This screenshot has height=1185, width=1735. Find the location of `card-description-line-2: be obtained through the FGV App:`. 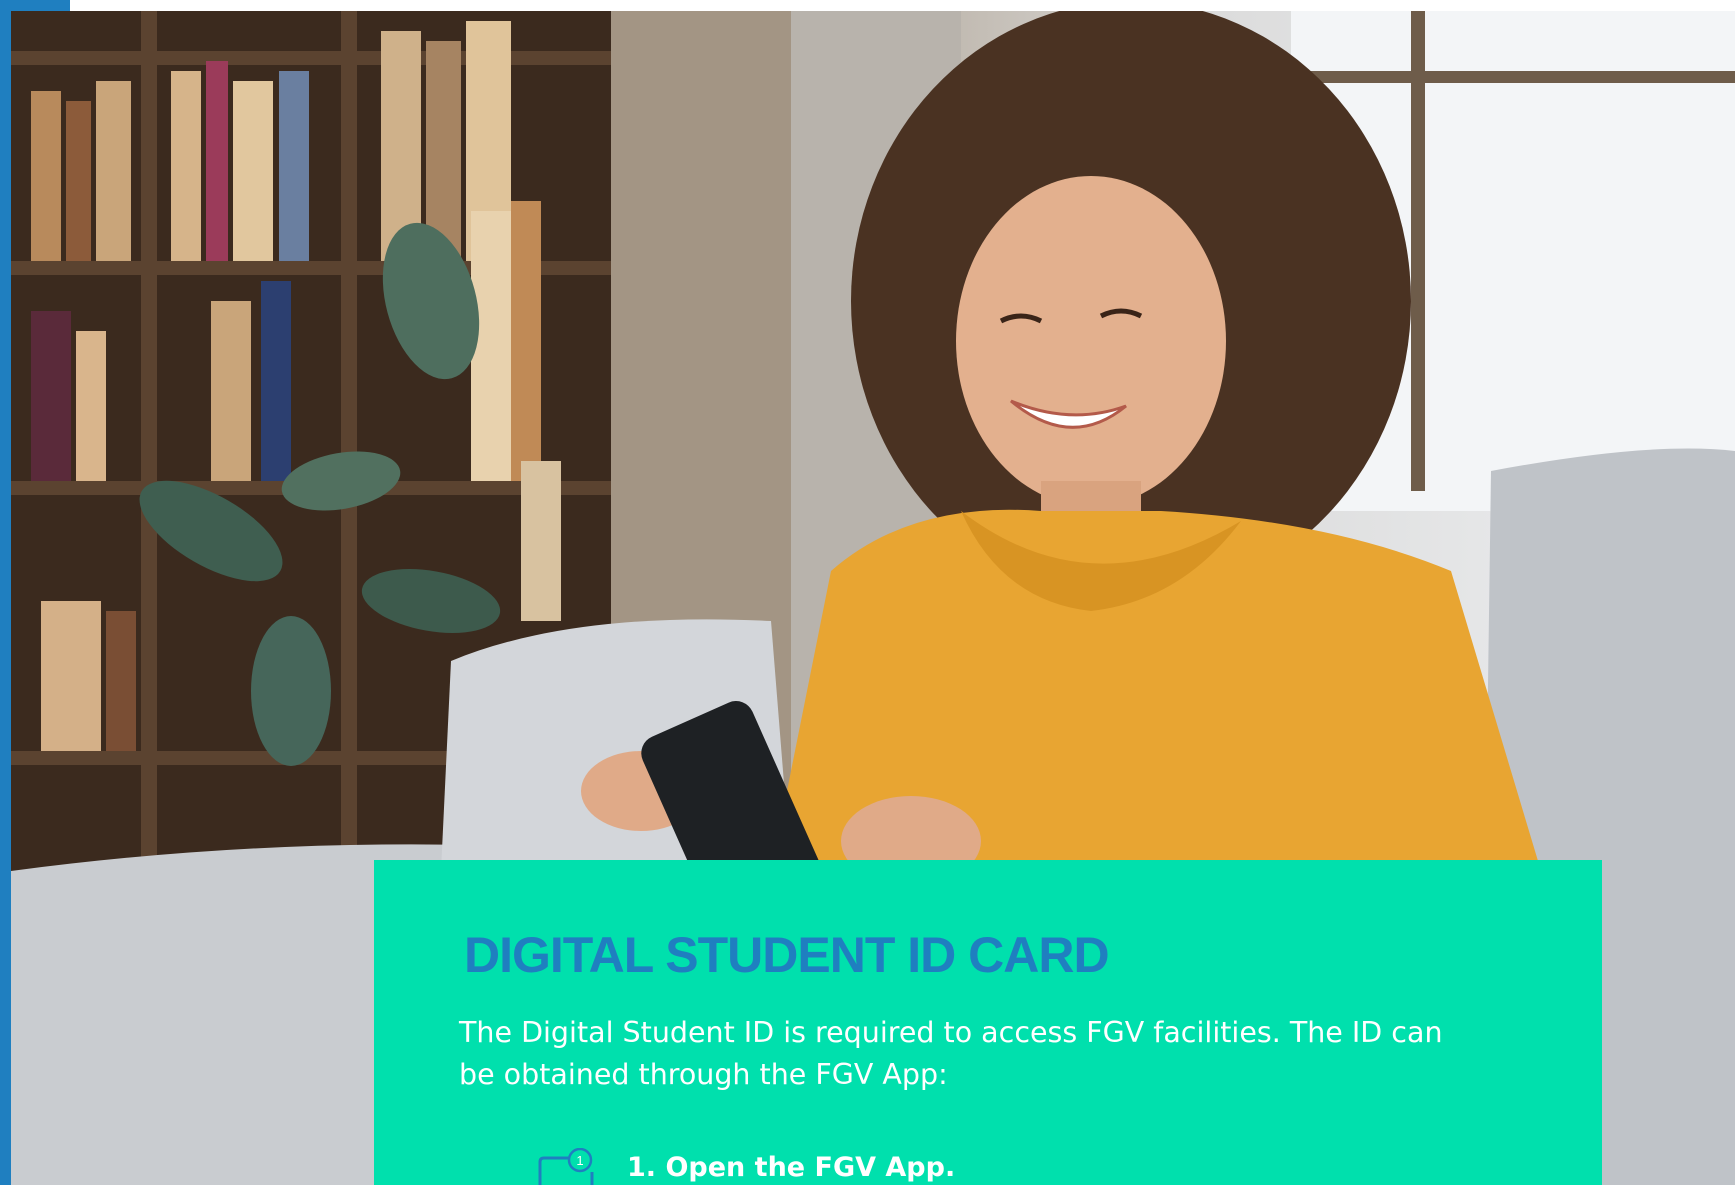

card-description-line-2: be obtained through the FGV App: is located at coordinates (703, 1074).